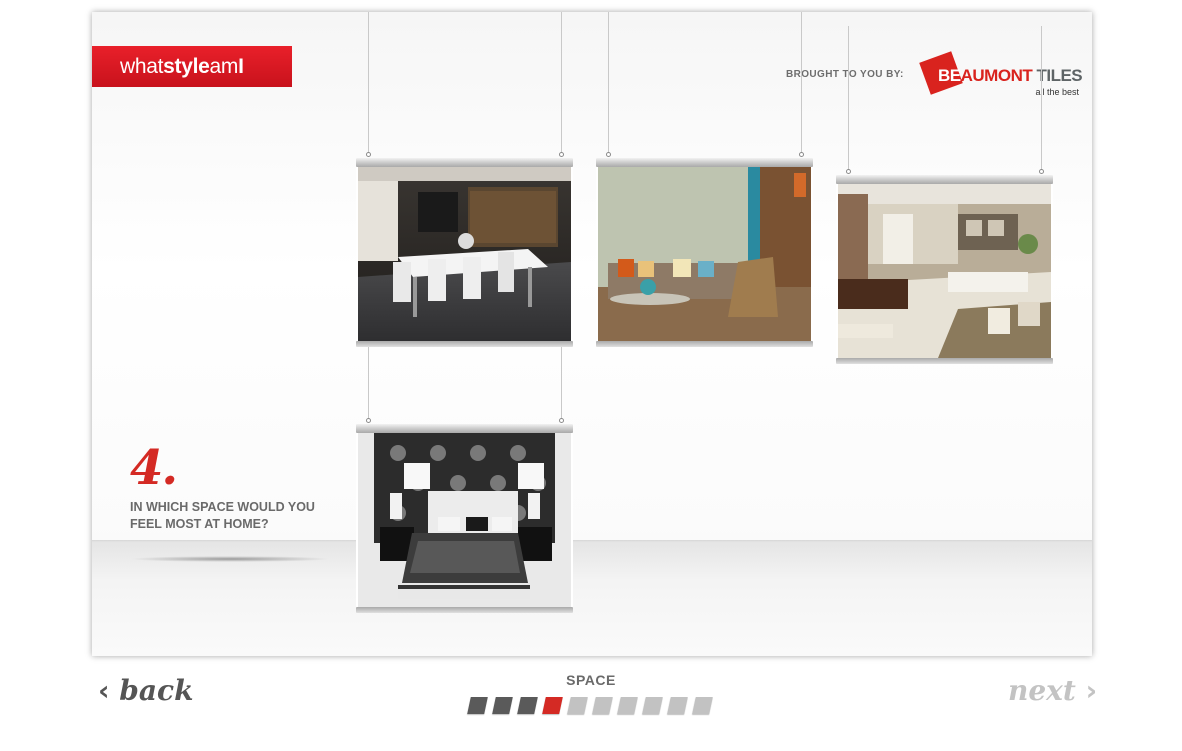 The image size is (1182, 751). I want to click on next-label: next, so click(1042, 690).